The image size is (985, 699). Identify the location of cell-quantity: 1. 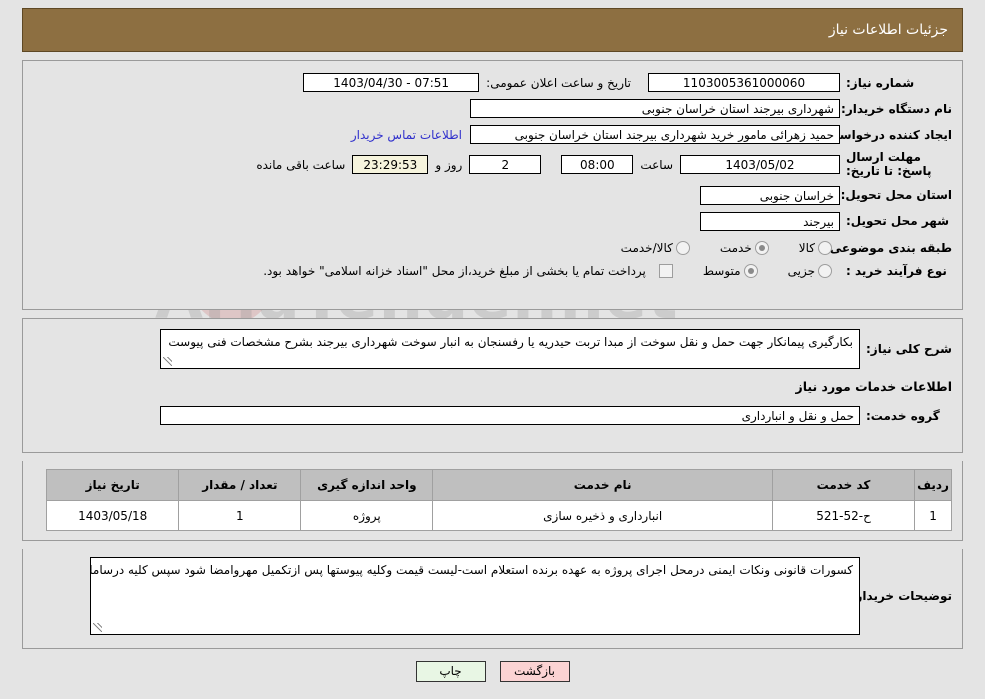
(240, 515).